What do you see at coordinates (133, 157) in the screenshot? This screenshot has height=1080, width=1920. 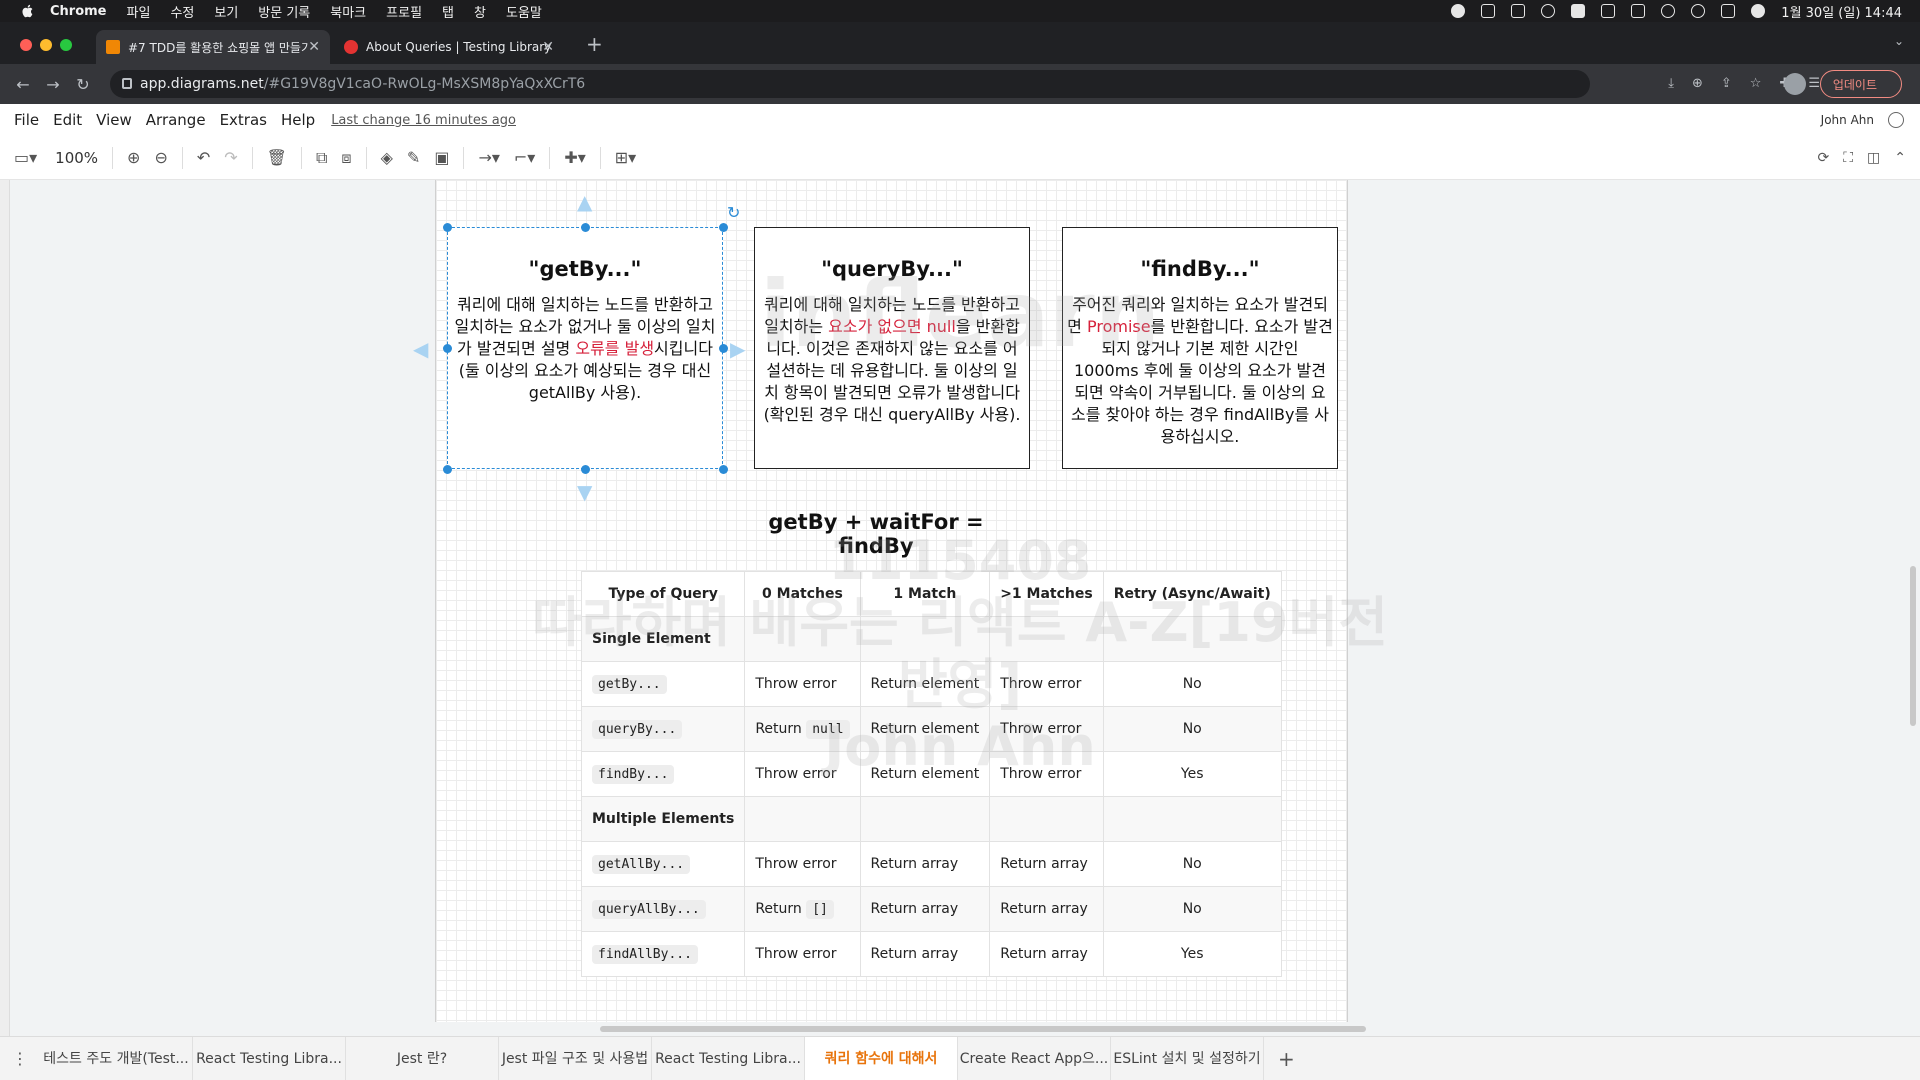 I see `zoom-in-icon: ⊕` at bounding box center [133, 157].